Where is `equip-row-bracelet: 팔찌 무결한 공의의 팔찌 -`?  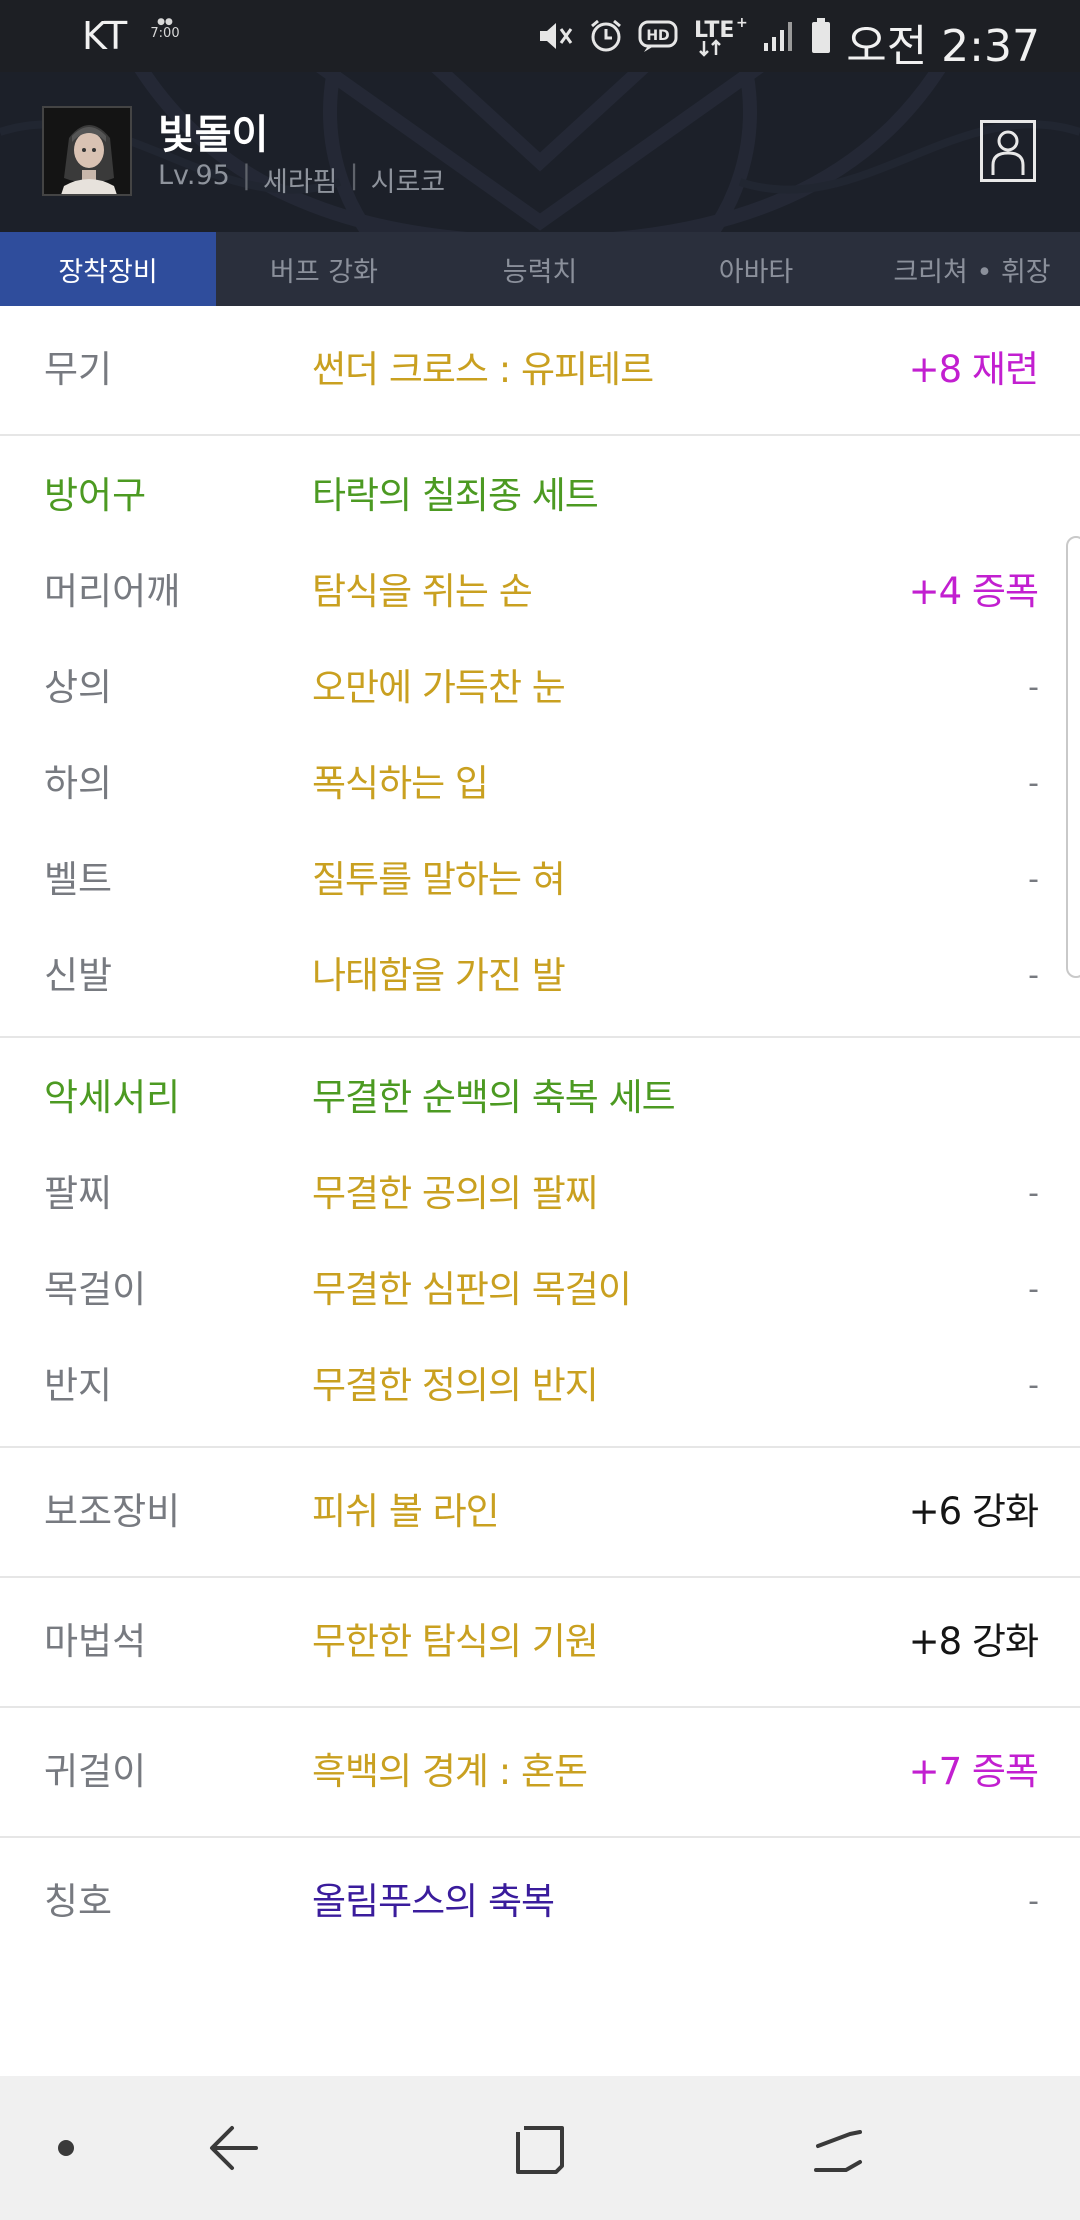
equip-row-bracelet: 팔찌 무결한 공의의 팔찌 - is located at coordinates (540, 1194).